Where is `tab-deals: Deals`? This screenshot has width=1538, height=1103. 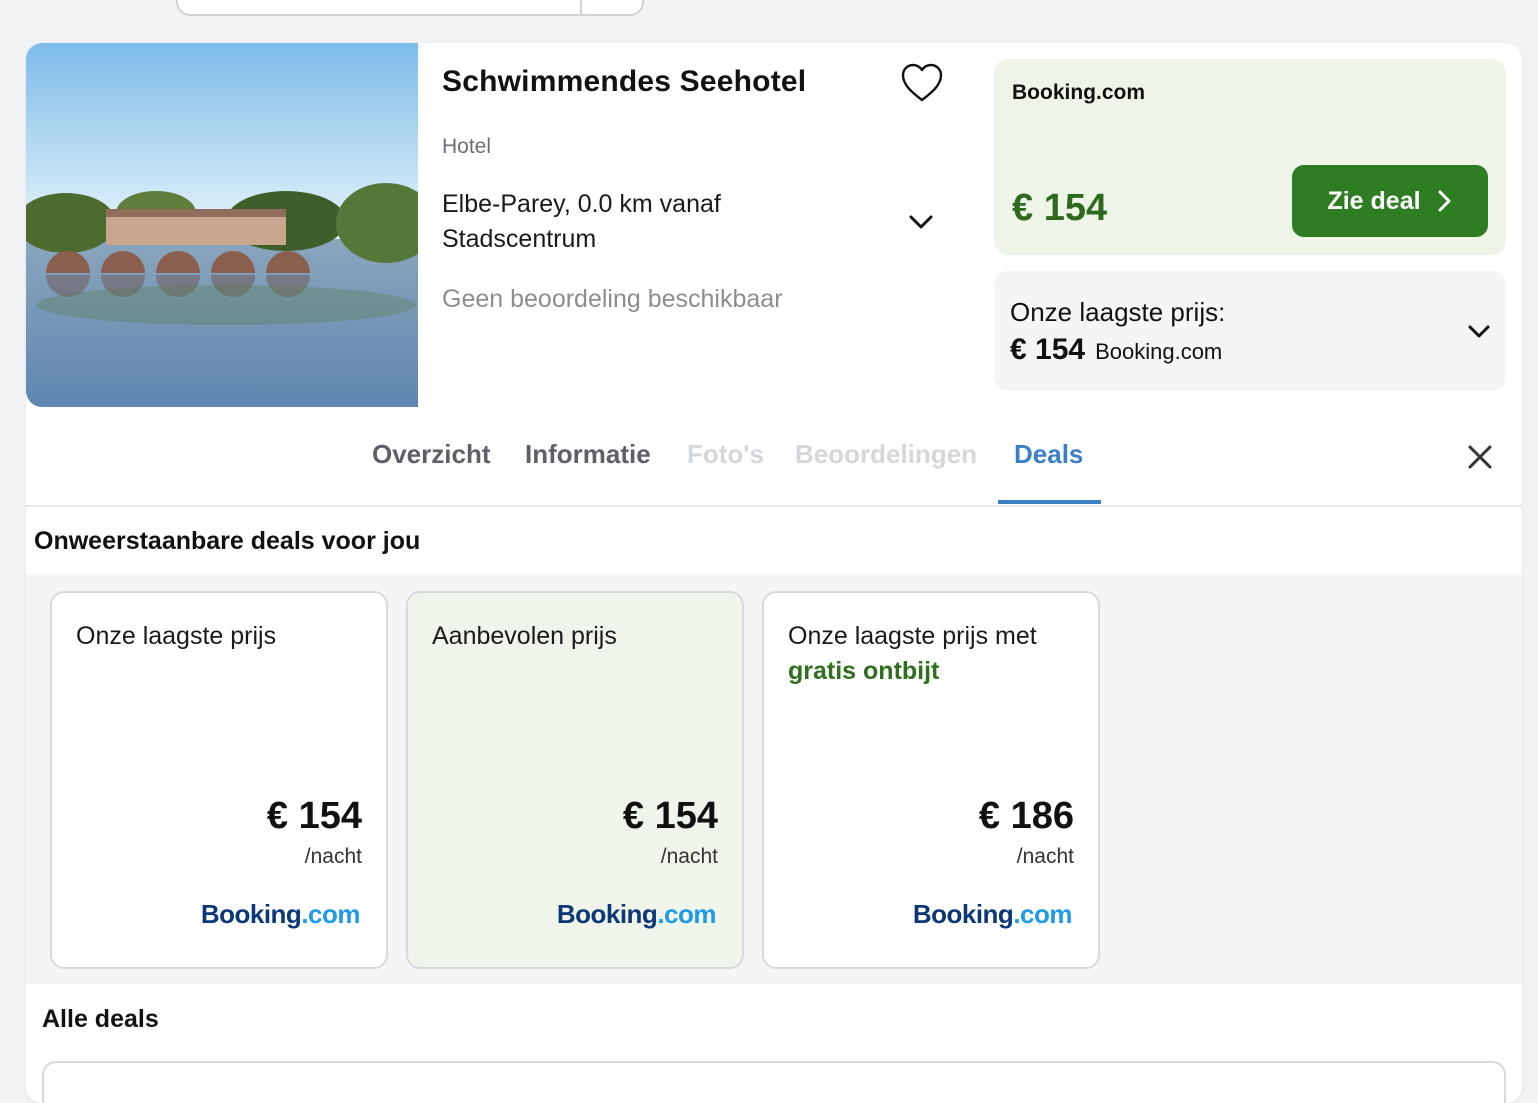
tab-deals: Deals is located at coordinates (1048, 454).